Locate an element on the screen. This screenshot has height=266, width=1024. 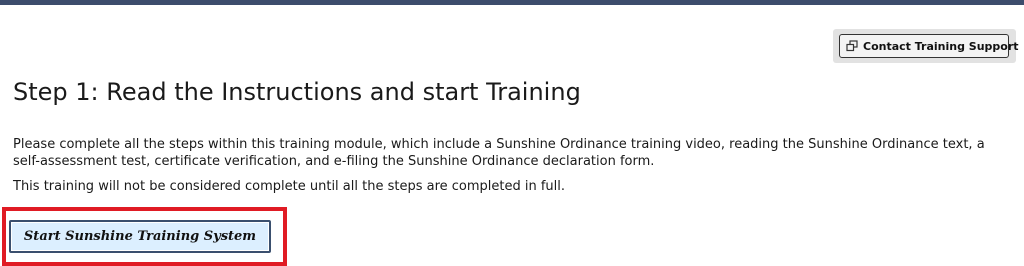
contact-training-support-label: Contact Training Support is located at coordinates (941, 46).